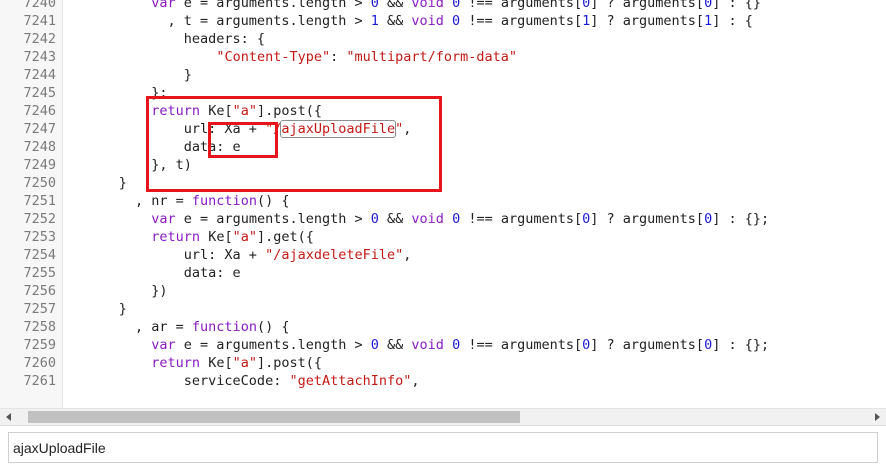 The width and height of the screenshot is (886, 470). Describe the element at coordinates (273, 129) in the screenshot. I see `code-token: "/` at that location.